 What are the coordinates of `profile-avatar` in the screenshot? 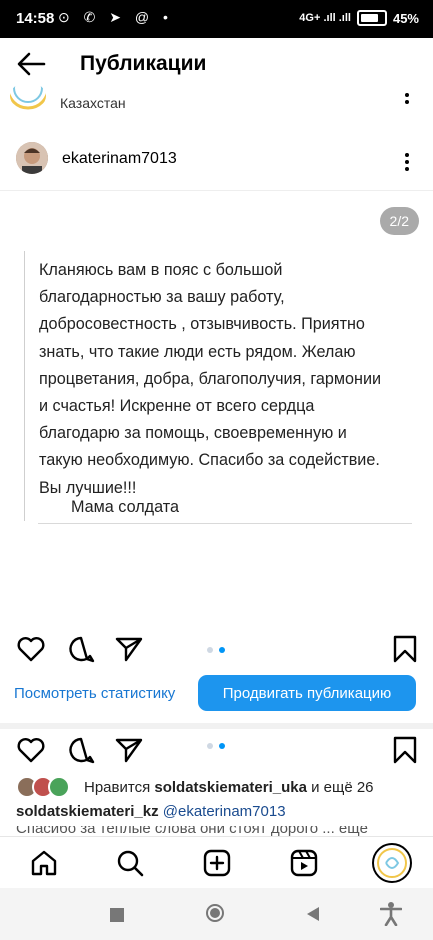 It's located at (392, 863).